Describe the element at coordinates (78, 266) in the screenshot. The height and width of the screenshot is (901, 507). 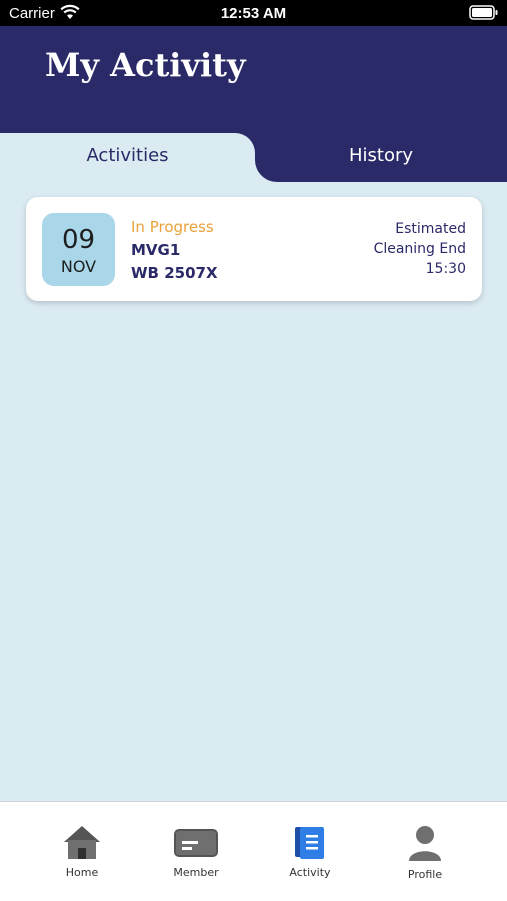
I see `date-month: NOV` at that location.